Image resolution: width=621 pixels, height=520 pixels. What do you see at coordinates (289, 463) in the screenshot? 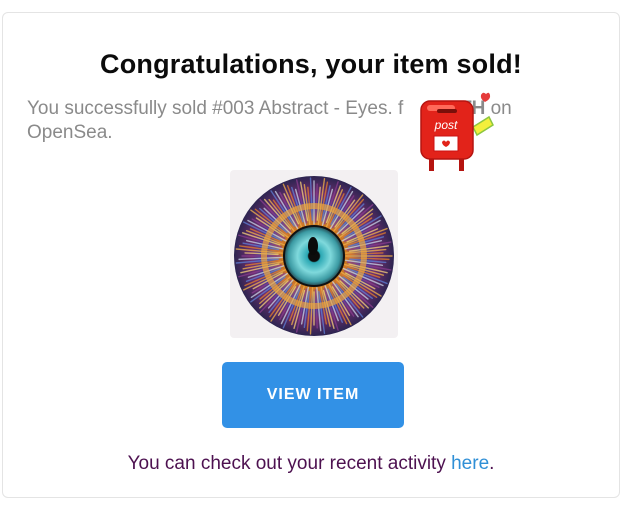
I see `footer-text: You can check out your recent activity` at bounding box center [289, 463].